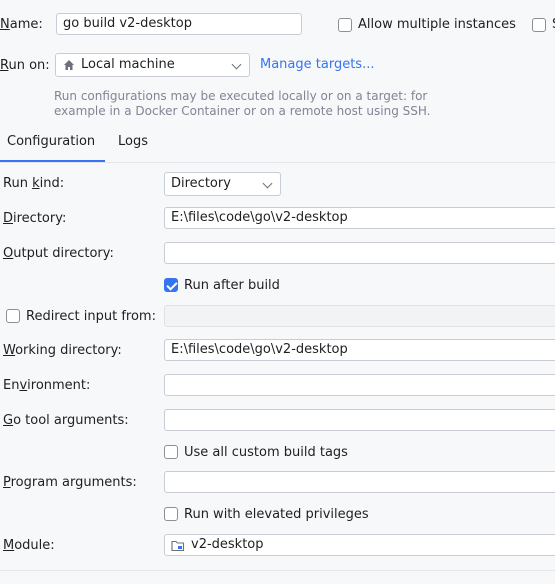  Describe the element at coordinates (359, 350) in the screenshot. I see `working-directory-field: E:\files\code\go\v2-desktop` at that location.